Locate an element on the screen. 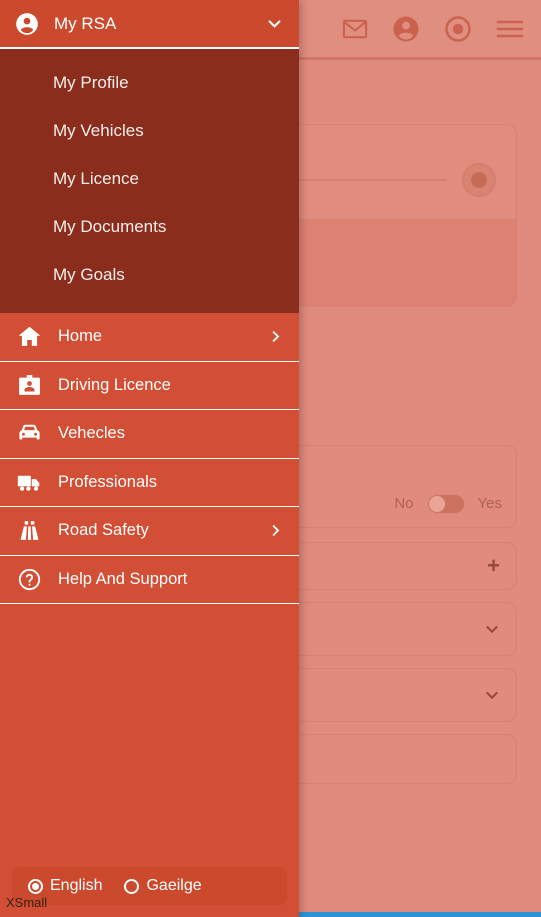 Image resolution: width=541 pixels, height=917 pixels. submenu-item-my-licence: My Licence is located at coordinates (149, 179).